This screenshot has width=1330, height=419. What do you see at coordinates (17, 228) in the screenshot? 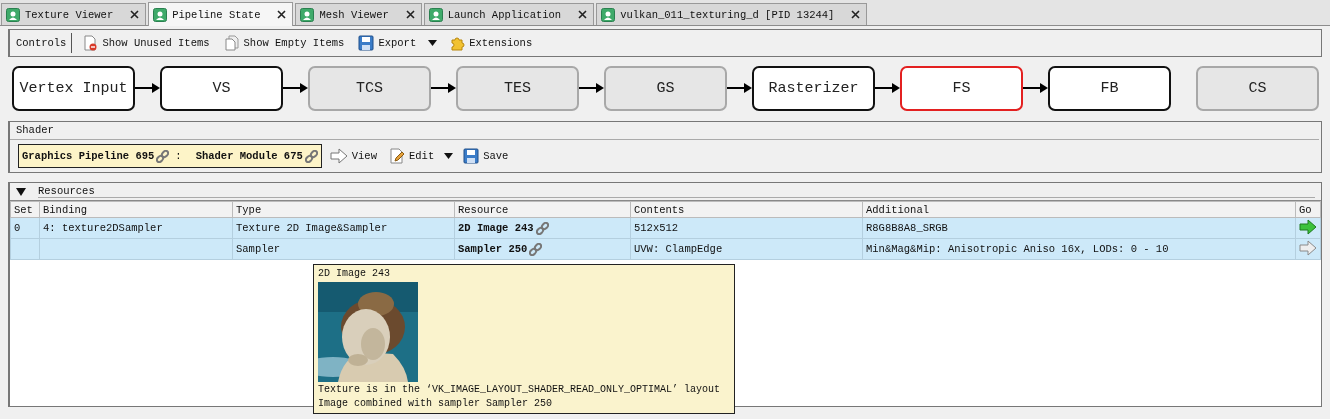
I see `table-cell: 0` at bounding box center [17, 228].